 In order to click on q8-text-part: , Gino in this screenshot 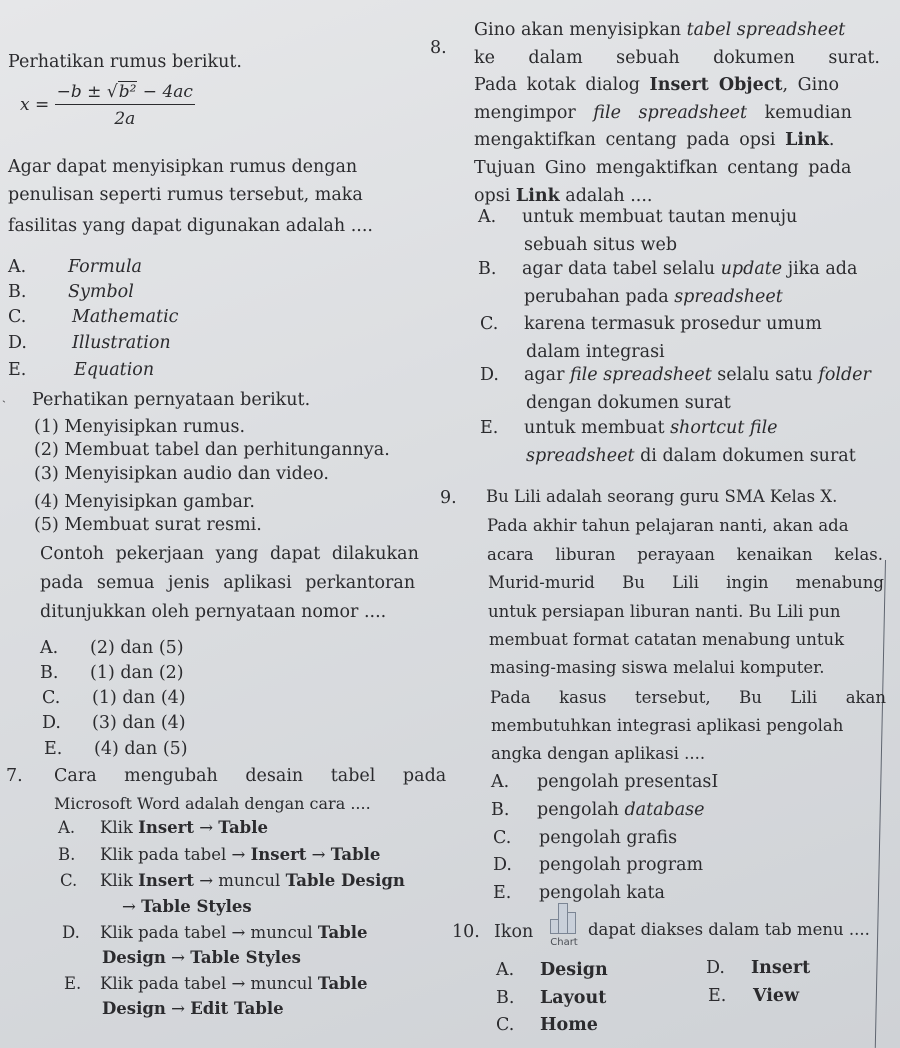, I will do `click(811, 85)`.